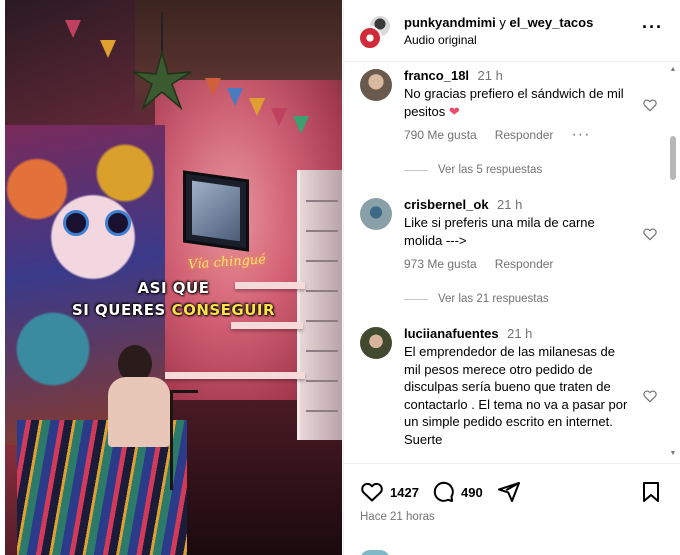 The image size is (680, 555). What do you see at coordinates (440, 264) in the screenshot?
I see `comment-likes: 973 Me gusta` at bounding box center [440, 264].